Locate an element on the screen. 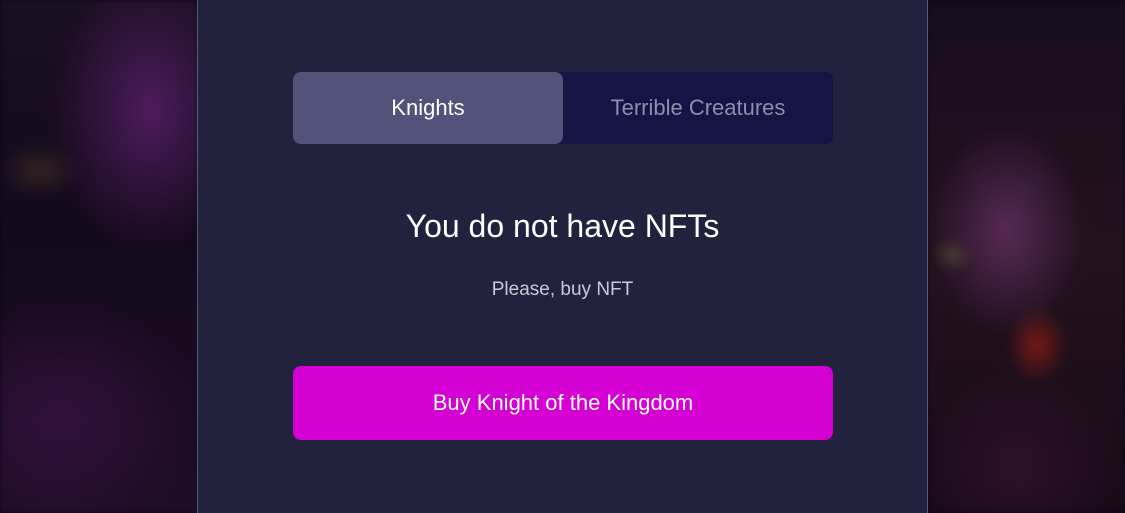 This screenshot has width=1125, height=513. collection-tabs: Knights Terrible Creatures is located at coordinates (563, 108).